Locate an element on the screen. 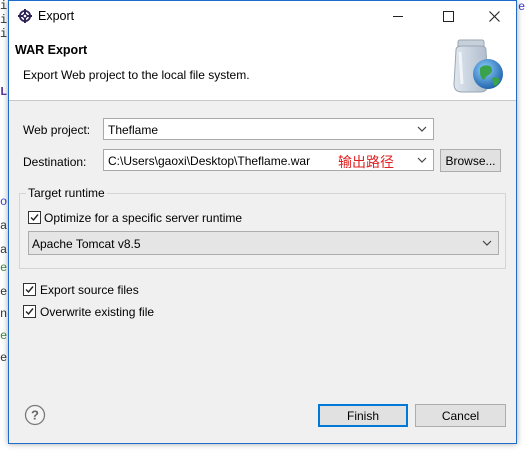 This screenshot has height=452, width=525. web-project-combo: Theflame is located at coordinates (268, 129).